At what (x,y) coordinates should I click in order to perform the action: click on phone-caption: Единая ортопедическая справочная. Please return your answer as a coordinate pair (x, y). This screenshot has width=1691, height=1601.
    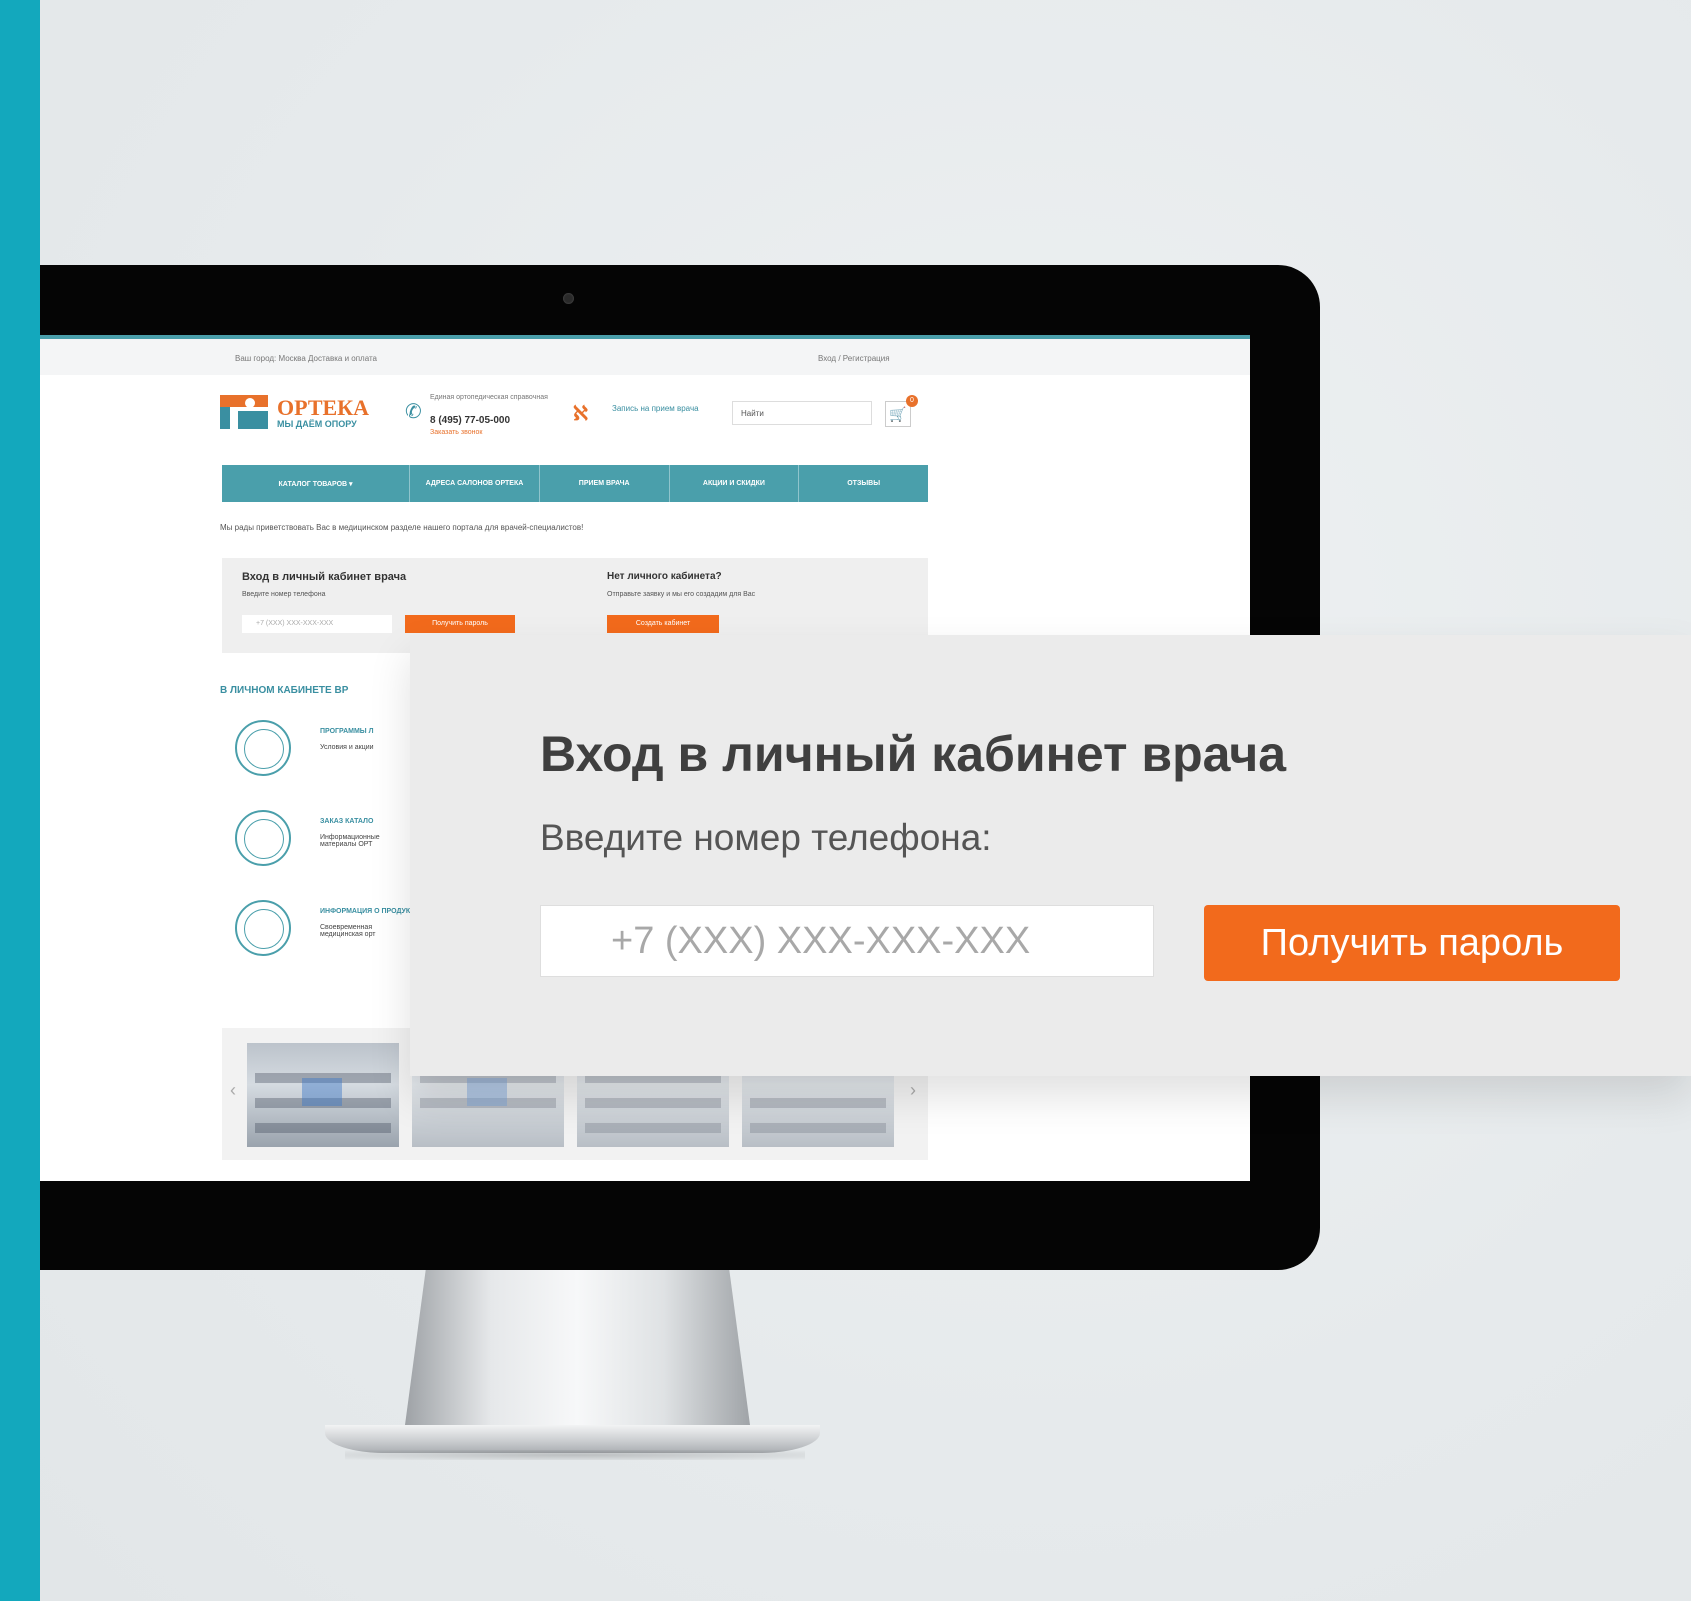
    Looking at the image, I should click on (489, 397).